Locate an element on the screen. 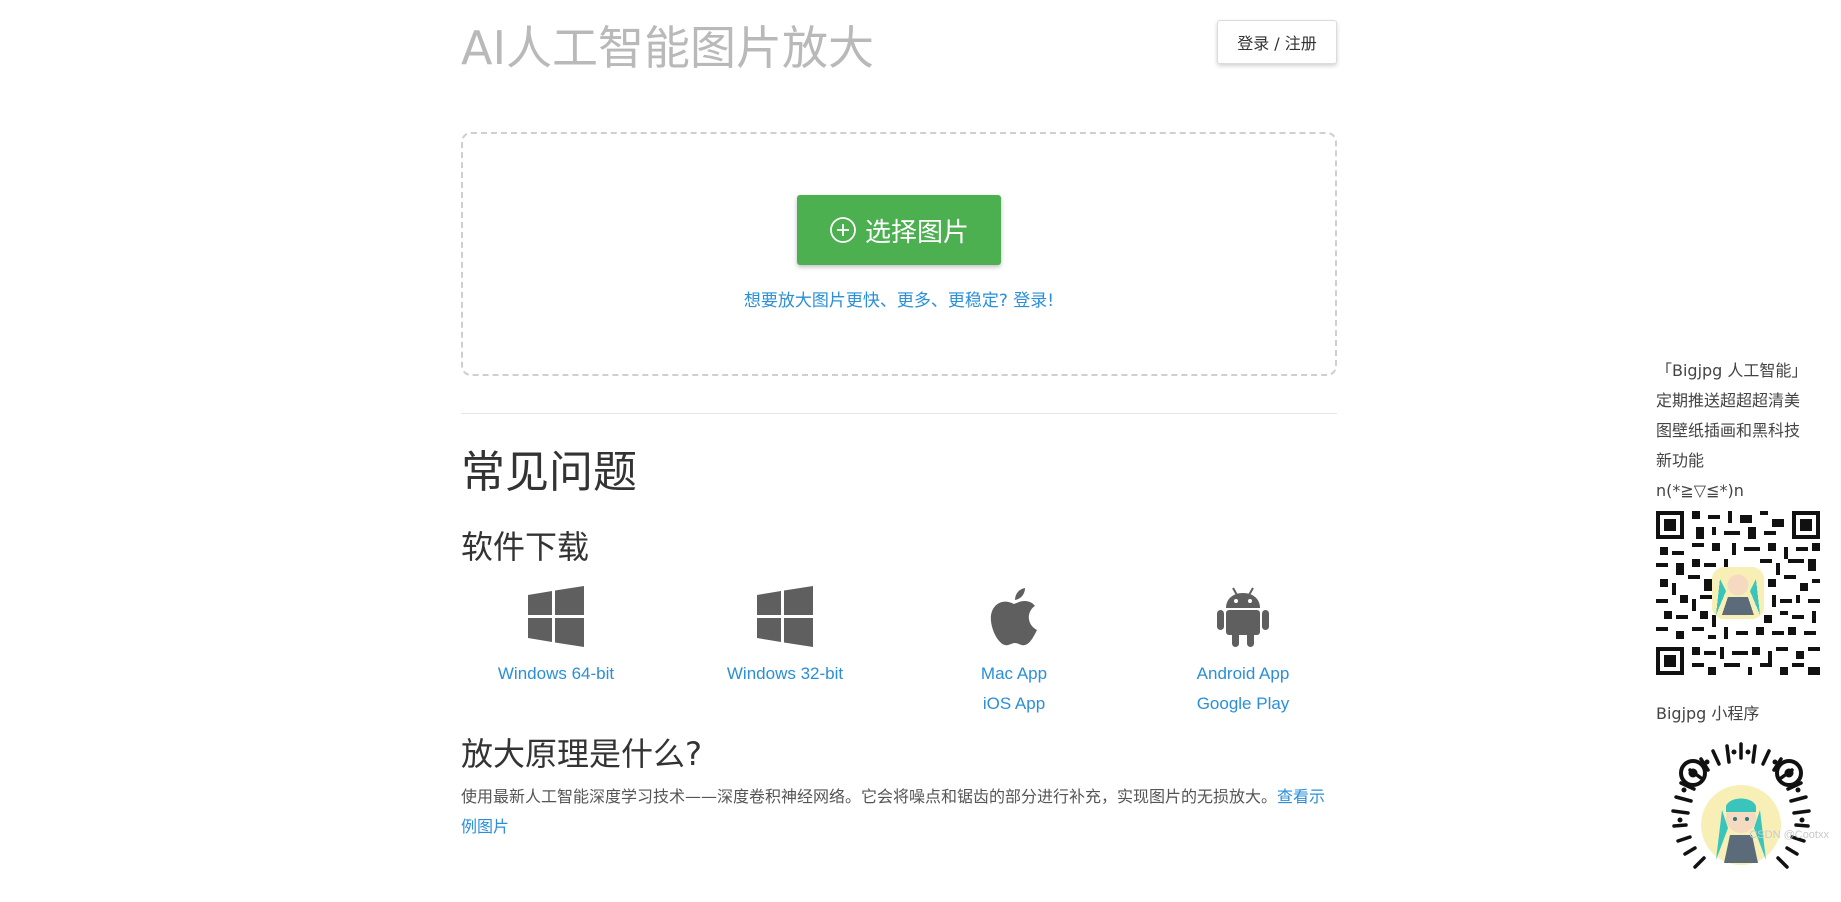 The width and height of the screenshot is (1841, 902). principle-title: 放大原理是什么? is located at coordinates (581, 754).